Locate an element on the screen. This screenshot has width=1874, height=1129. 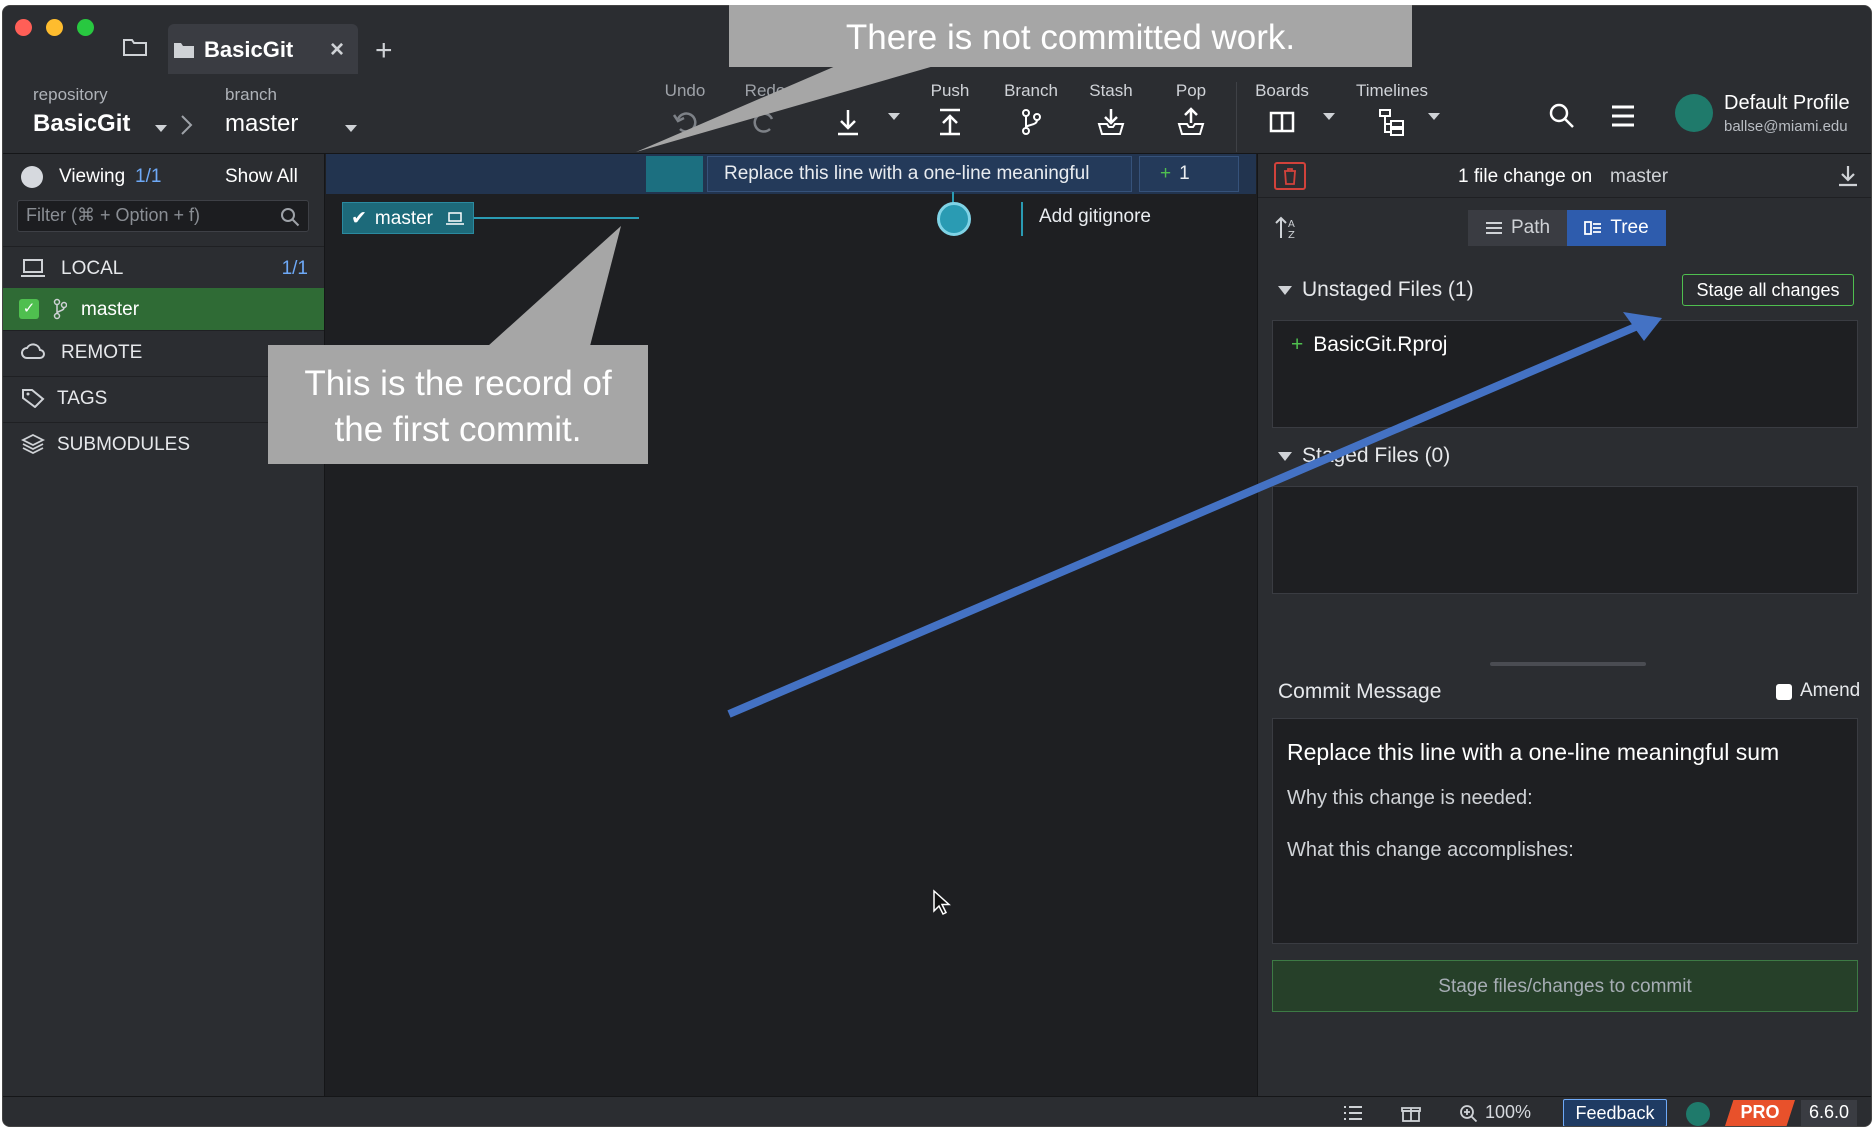
search-icon is located at coordinates (1562, 116).